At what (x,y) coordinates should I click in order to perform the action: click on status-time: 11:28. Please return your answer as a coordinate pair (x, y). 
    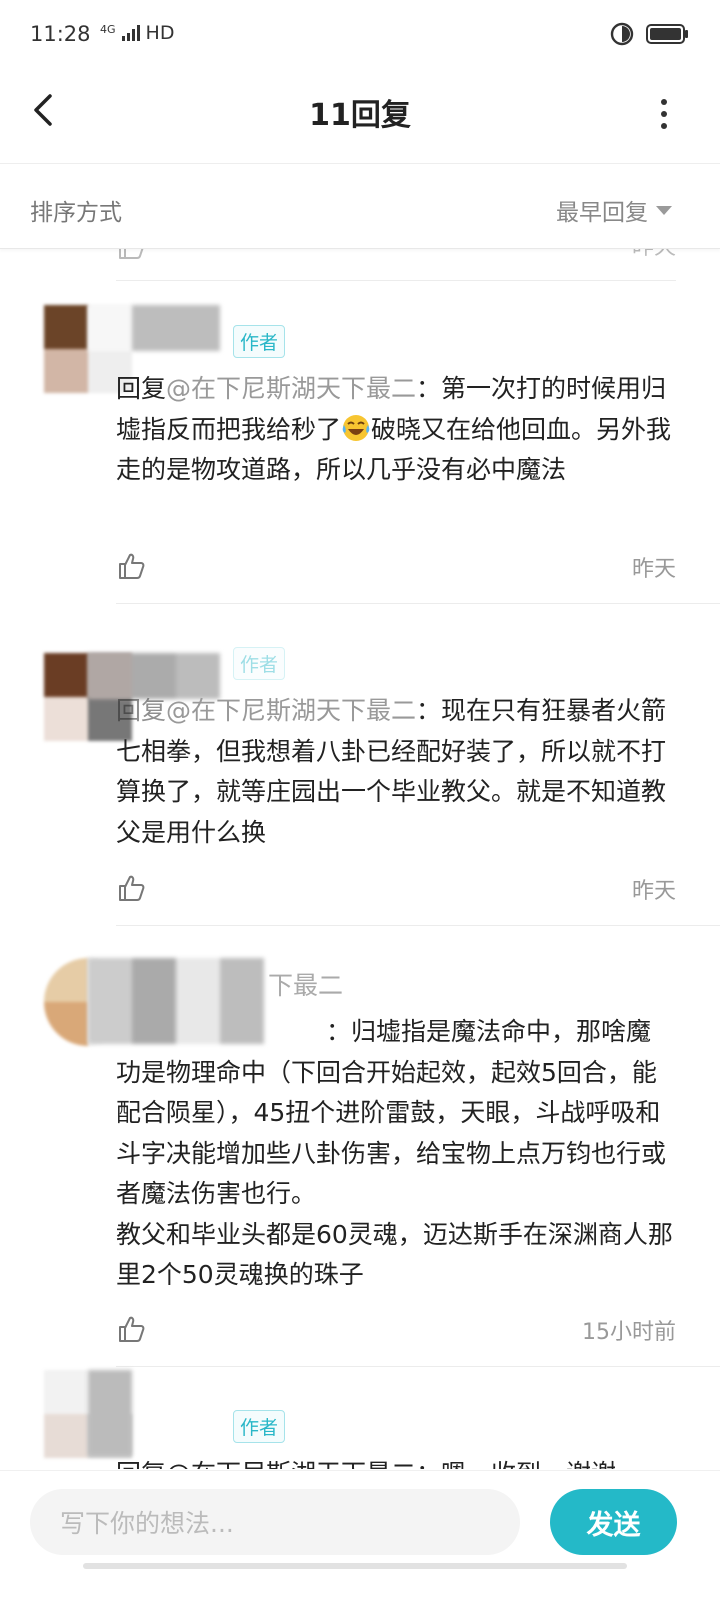
    Looking at the image, I should click on (60, 34).